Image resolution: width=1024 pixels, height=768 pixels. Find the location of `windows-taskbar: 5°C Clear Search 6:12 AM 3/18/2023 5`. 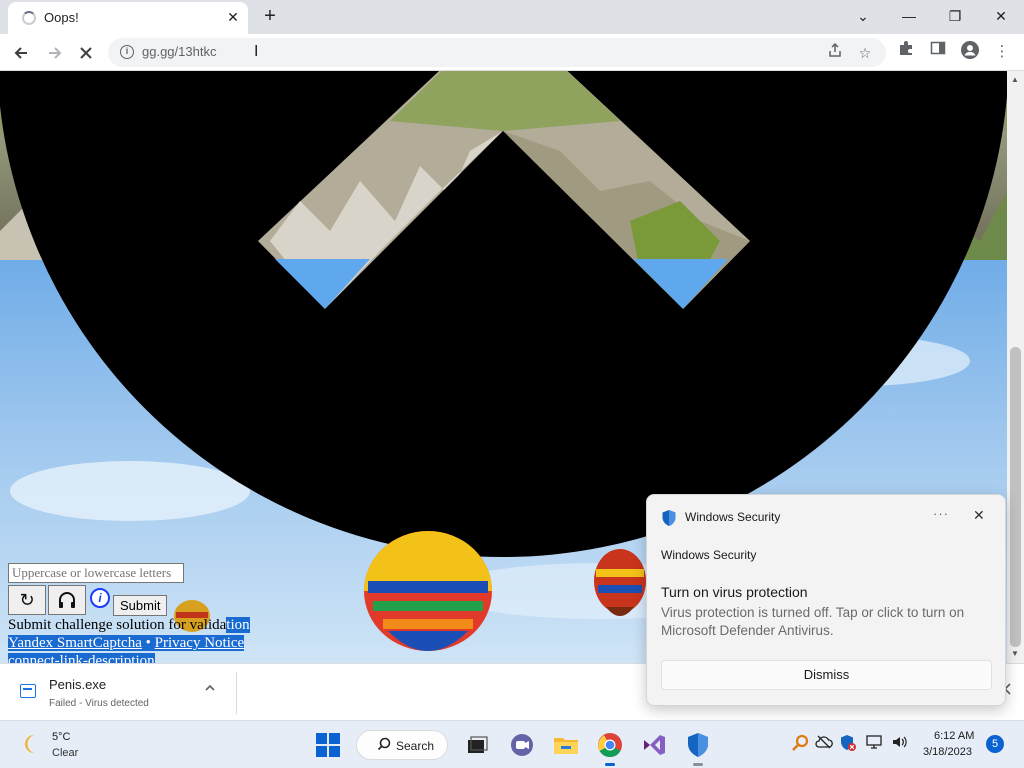

windows-taskbar: 5°C Clear Search 6:12 AM 3/18/2023 5 is located at coordinates (512, 744).